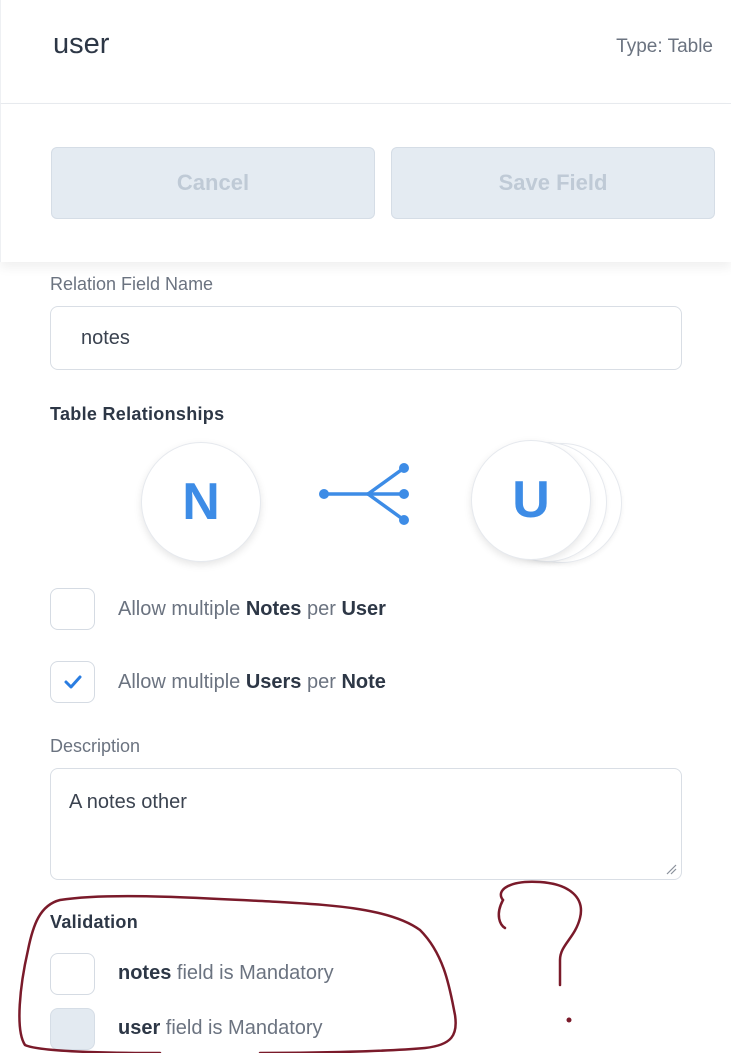 Image resolution: width=731 pixels, height=1053 pixels. Describe the element at coordinates (128, 802) in the screenshot. I see `description-value: A notes other` at that location.